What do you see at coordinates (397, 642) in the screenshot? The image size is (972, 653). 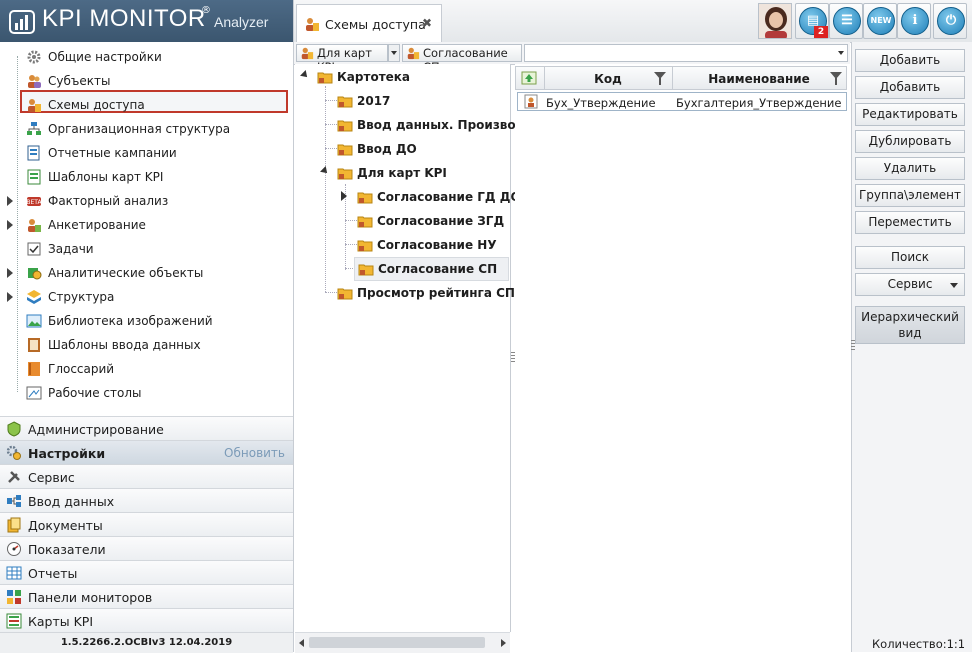 I see `scrollbar-thumb` at bounding box center [397, 642].